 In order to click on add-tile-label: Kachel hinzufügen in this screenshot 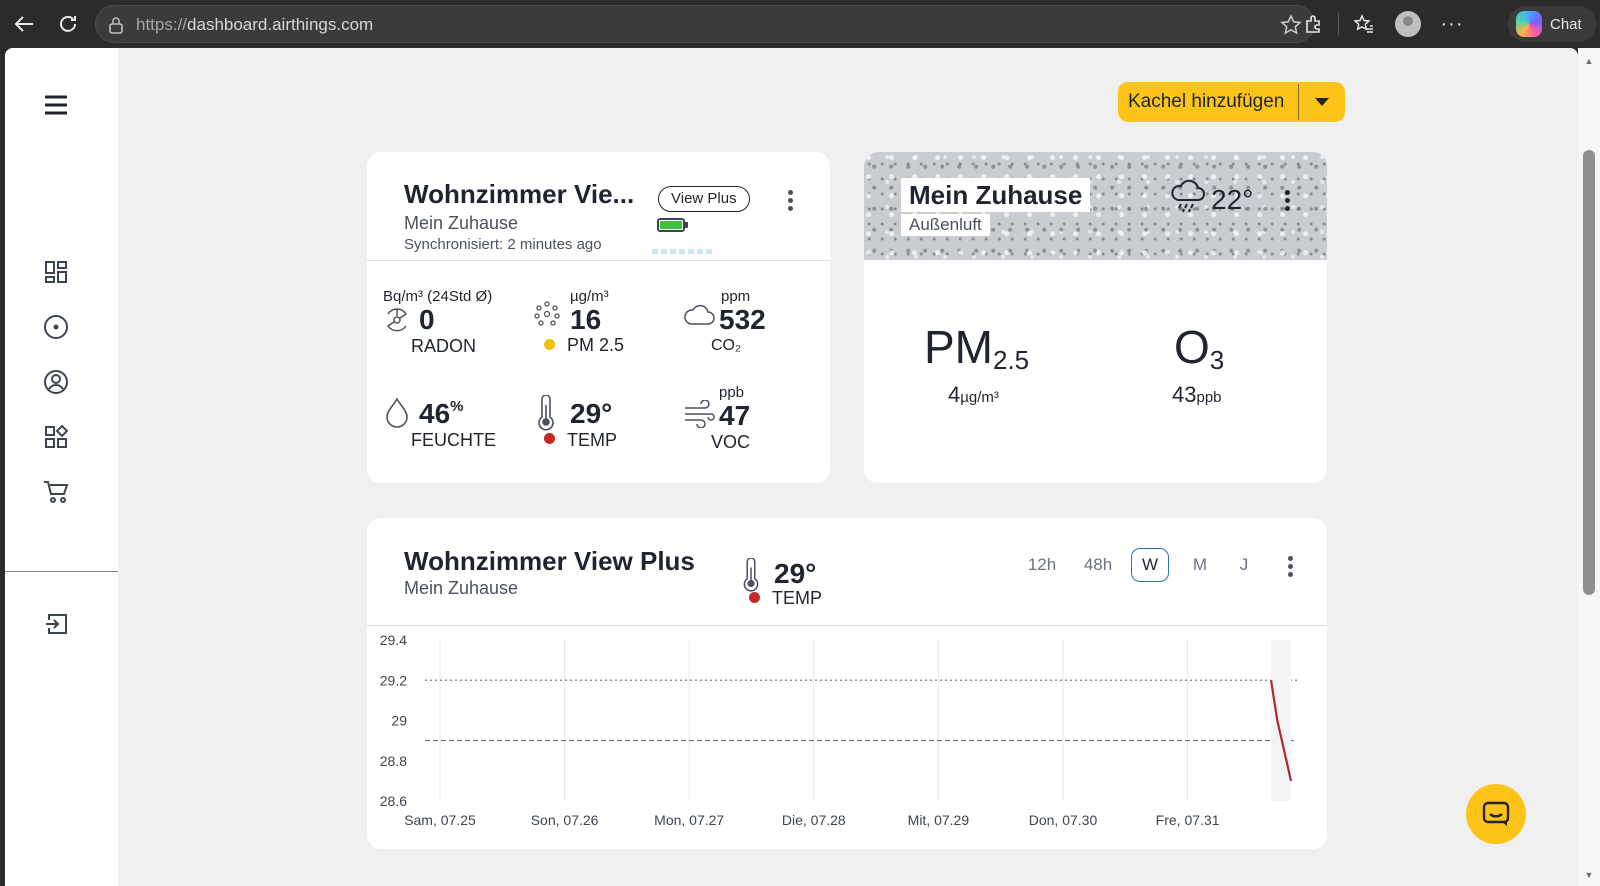, I will do `click(1206, 101)`.